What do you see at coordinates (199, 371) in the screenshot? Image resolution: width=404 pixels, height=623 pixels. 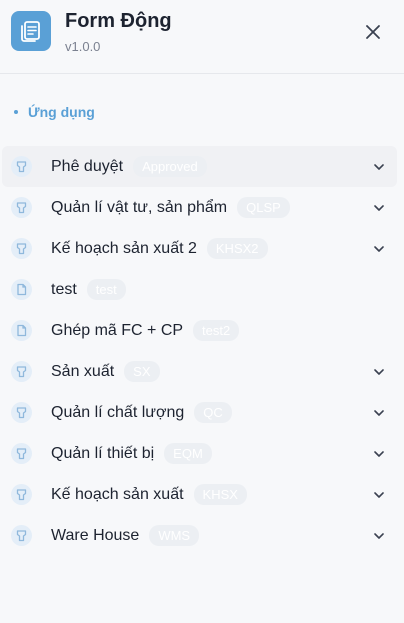 I see `menu-item: Sản xuất SX` at bounding box center [199, 371].